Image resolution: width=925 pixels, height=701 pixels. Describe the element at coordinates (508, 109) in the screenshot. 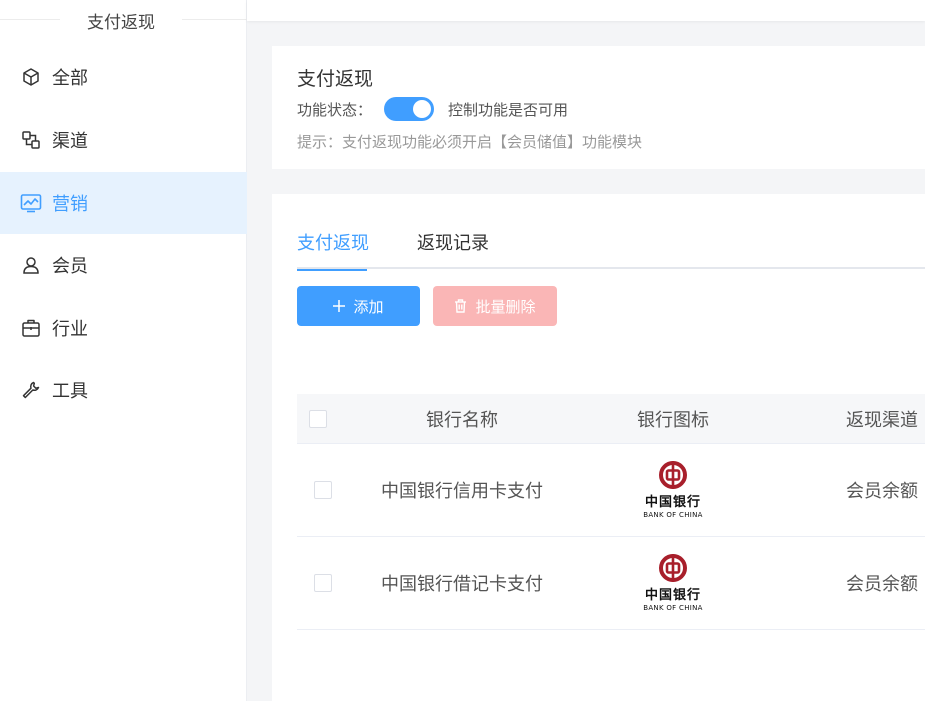

I see `status-description: 控制功能是否可用` at that location.